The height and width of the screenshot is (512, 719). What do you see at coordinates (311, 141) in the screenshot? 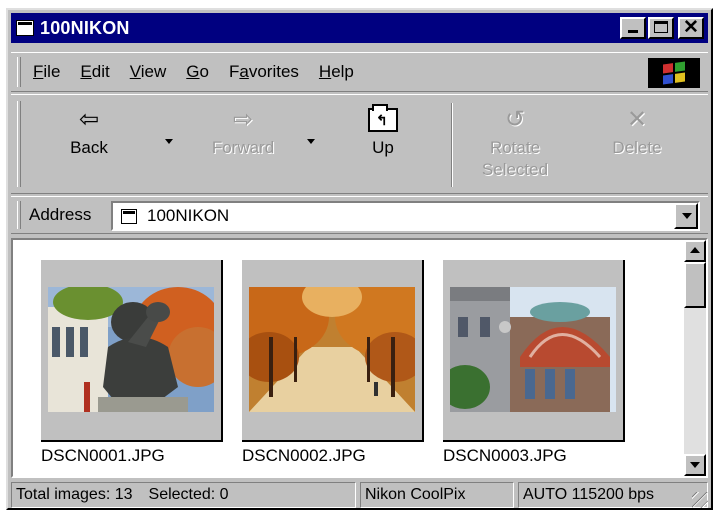
I see `forward-dropdown-arrow` at bounding box center [311, 141].